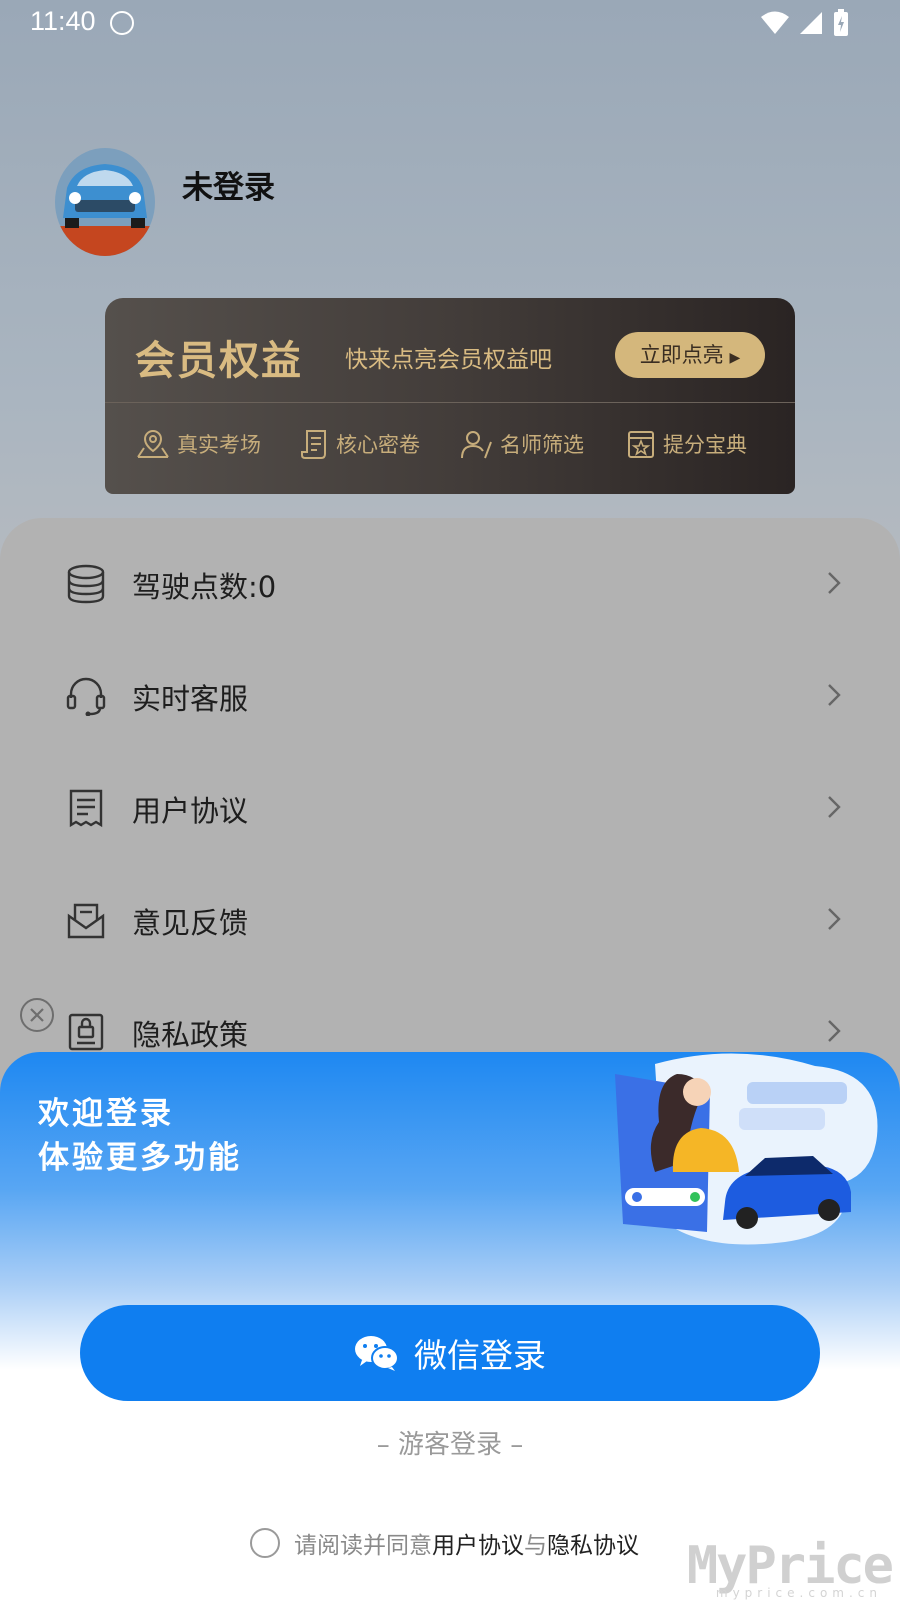 Image resolution: width=900 pixels, height=1600 pixels. I want to click on wechat-login-button: 微信登录, so click(450, 1353).